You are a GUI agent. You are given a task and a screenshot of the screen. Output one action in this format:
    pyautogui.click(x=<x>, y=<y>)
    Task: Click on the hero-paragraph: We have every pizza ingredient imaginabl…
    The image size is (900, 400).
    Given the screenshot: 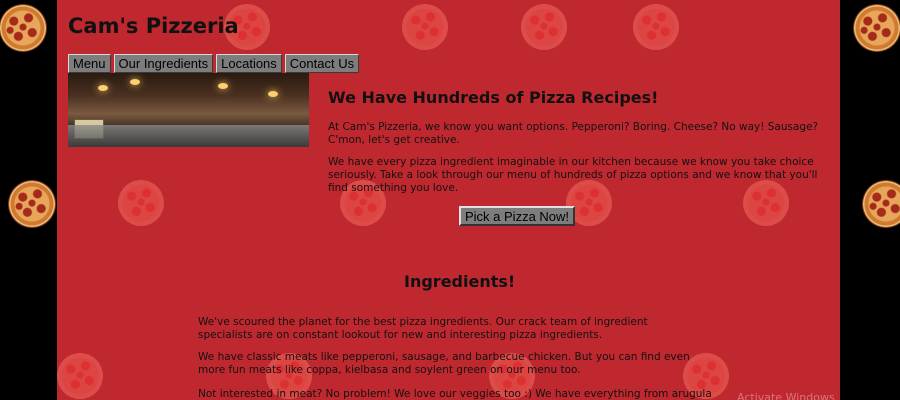 What is the action you would take?
    pyautogui.click(x=573, y=175)
    